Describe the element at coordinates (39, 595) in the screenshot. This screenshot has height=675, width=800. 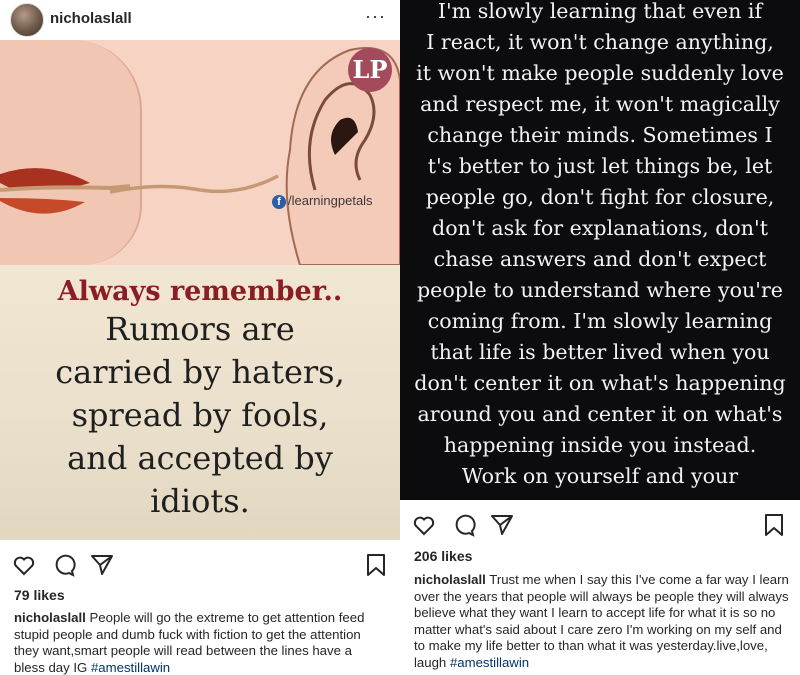
I see `like-count: 79 likes` at that location.